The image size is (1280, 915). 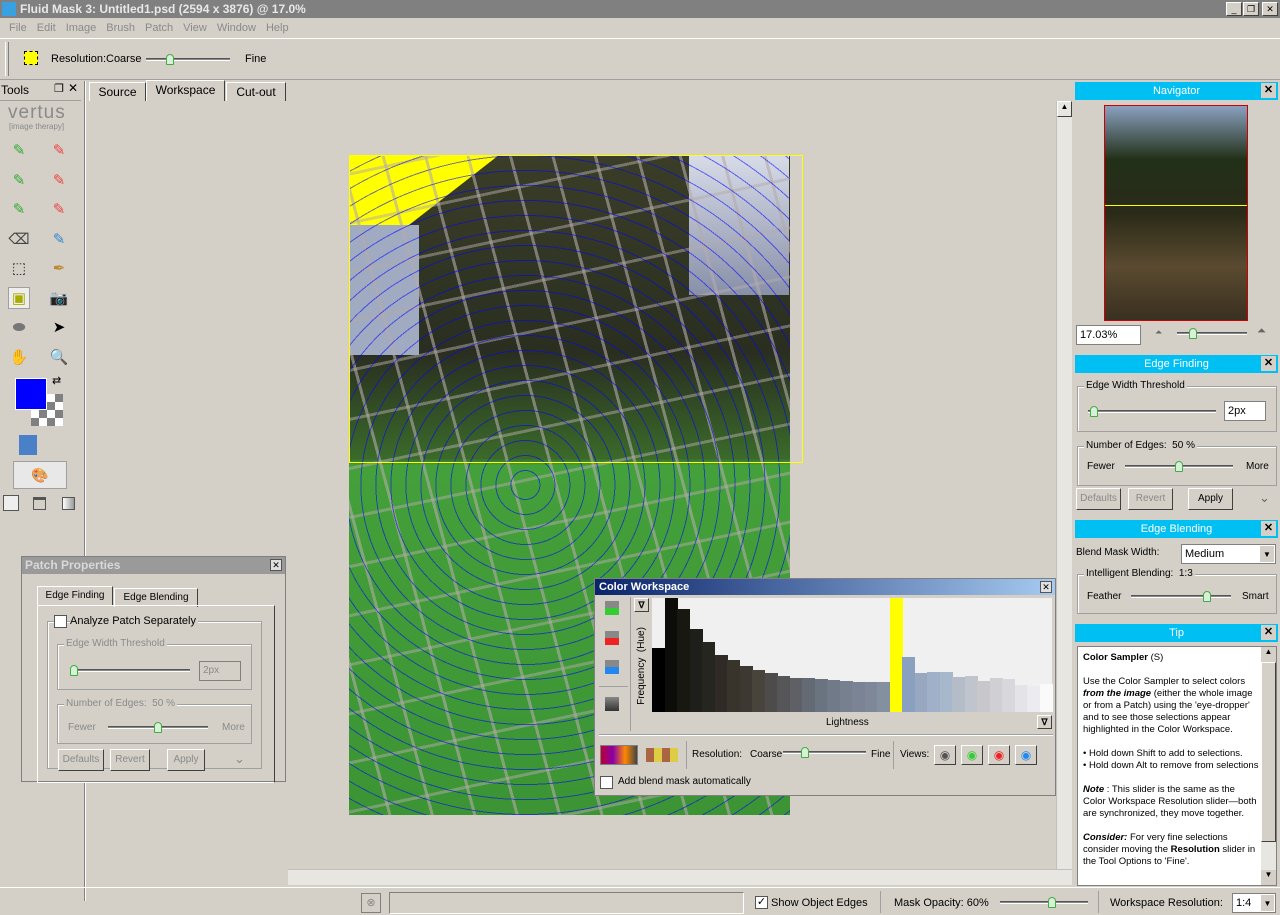 I want to click on add-blend-mask-checkbox, so click(x=606, y=782).